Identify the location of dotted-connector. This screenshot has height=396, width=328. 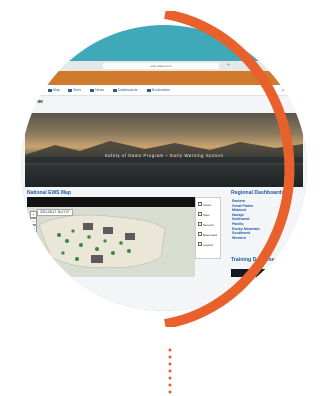
(170, 371).